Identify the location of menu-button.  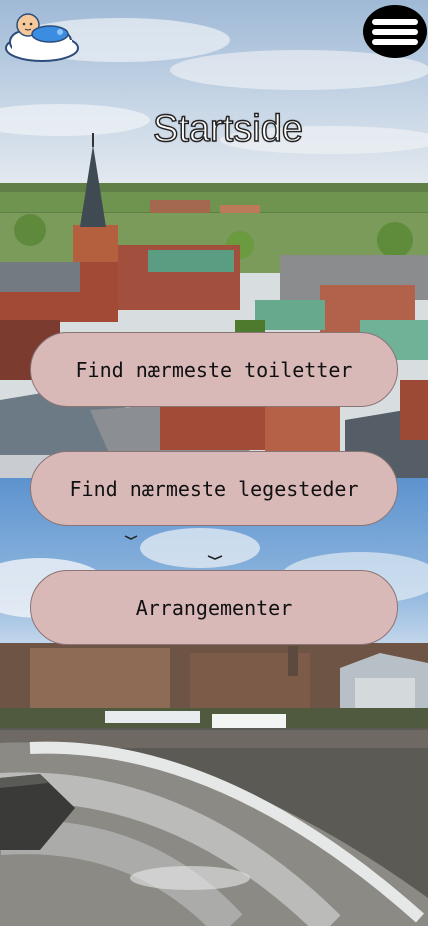
(395, 31).